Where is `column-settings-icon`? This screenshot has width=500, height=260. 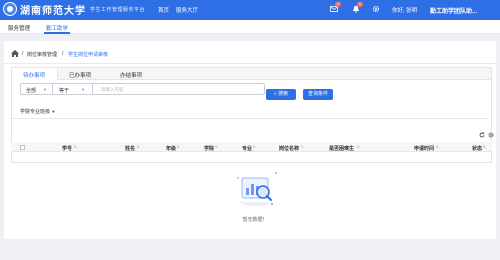
column-settings-icon is located at coordinates (491, 135).